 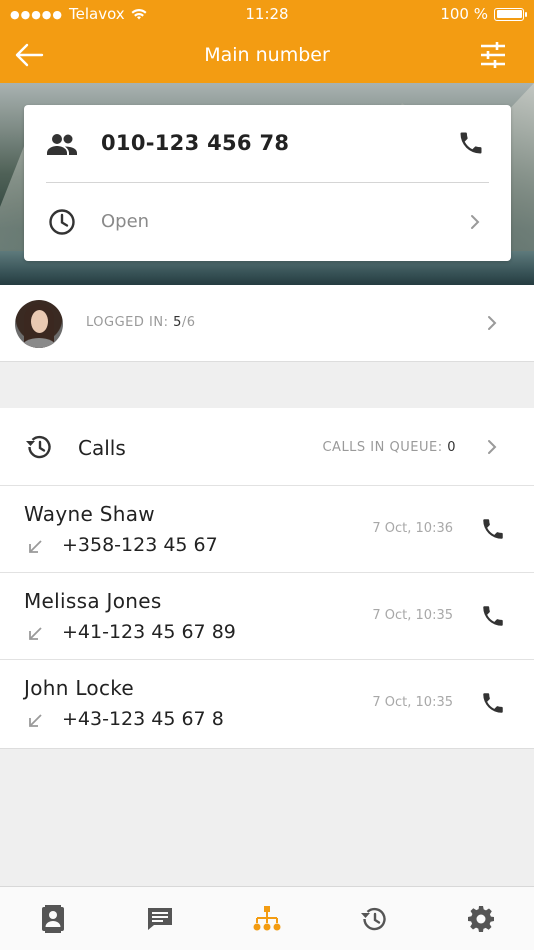 I want to click on status-right: 100 %, so click(x=483, y=14).